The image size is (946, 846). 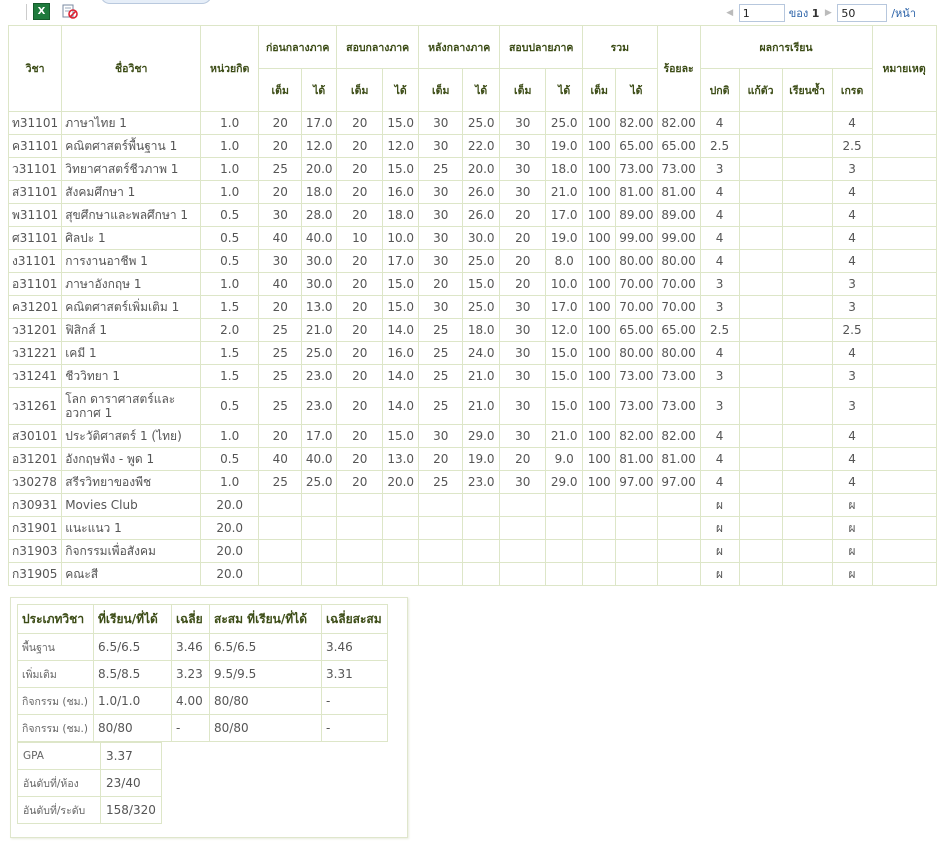 I want to click on cell-pct: 89.00, so click(x=678, y=215).